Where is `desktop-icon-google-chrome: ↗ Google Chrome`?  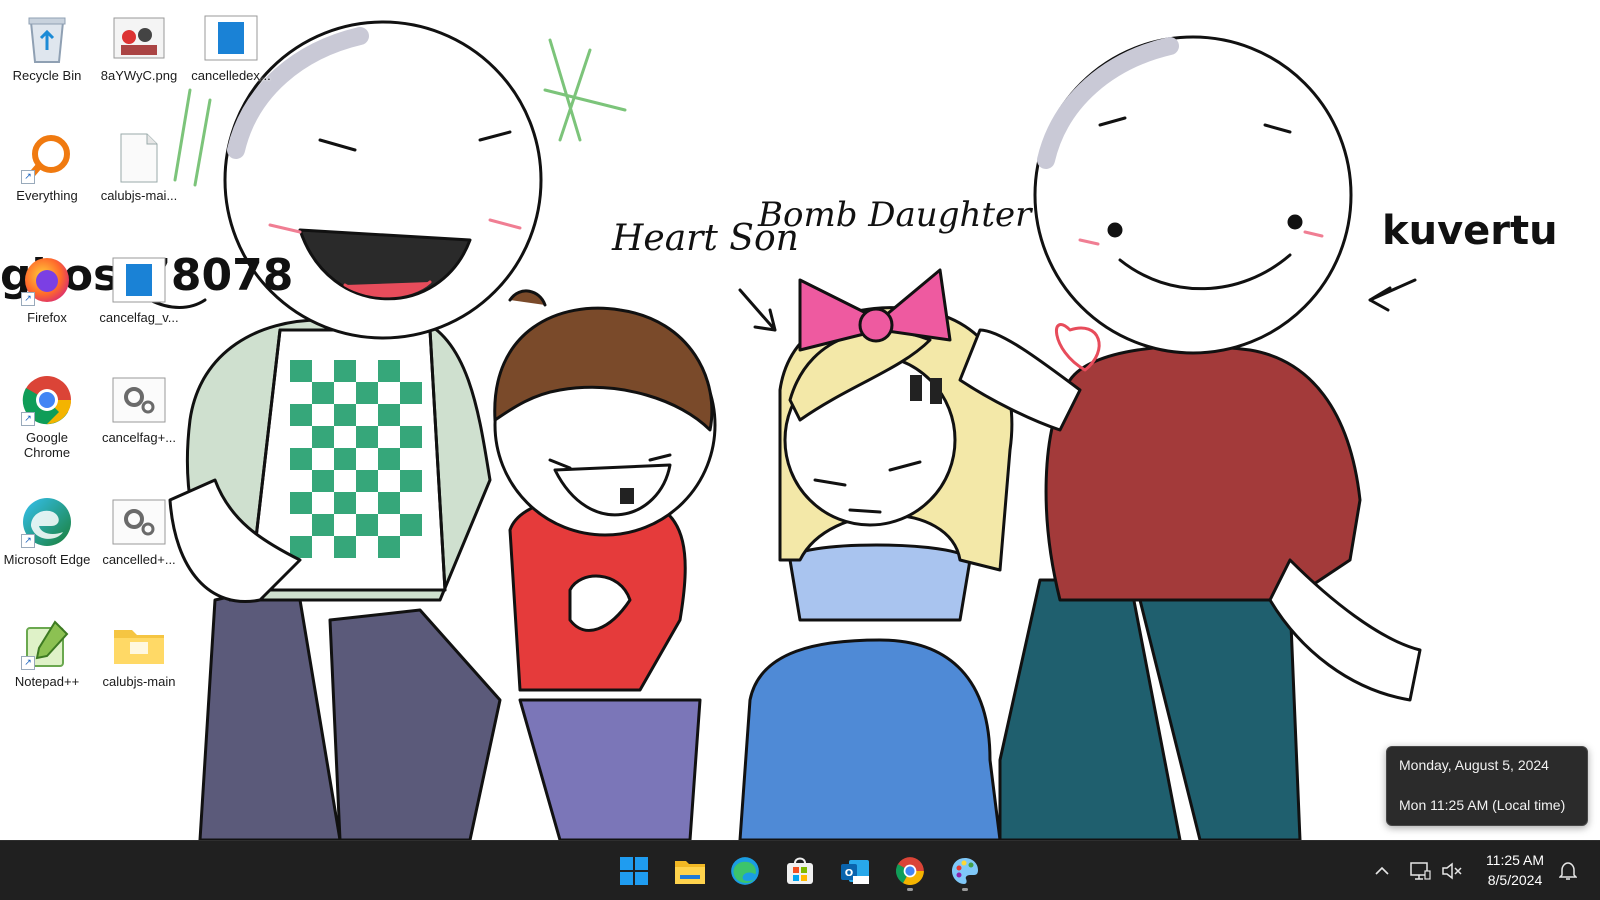 desktop-icon-google-chrome: ↗ Google Chrome is located at coordinates (47, 416).